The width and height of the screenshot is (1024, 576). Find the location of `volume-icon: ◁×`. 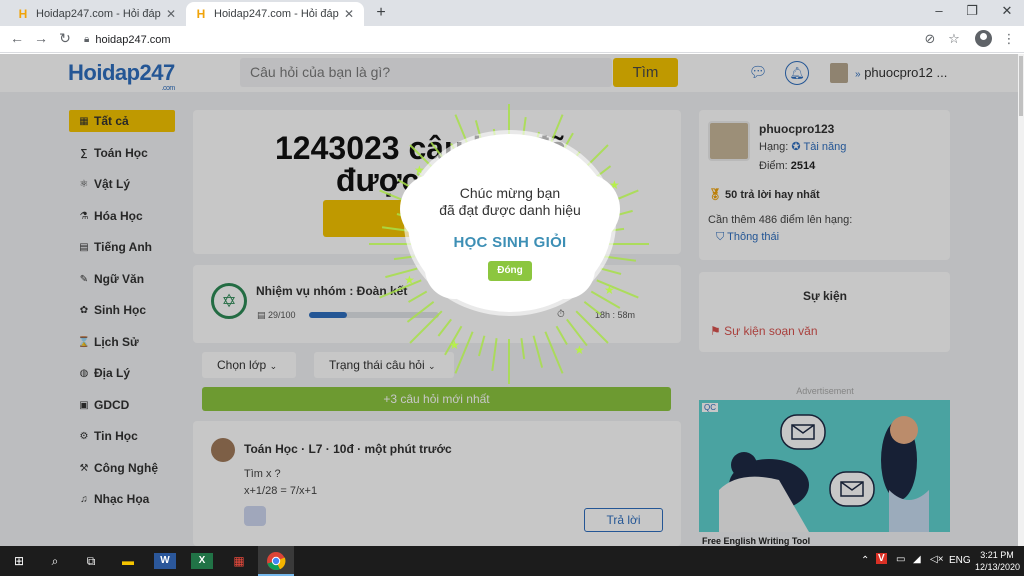

volume-icon: ◁× is located at coordinates (937, 559).